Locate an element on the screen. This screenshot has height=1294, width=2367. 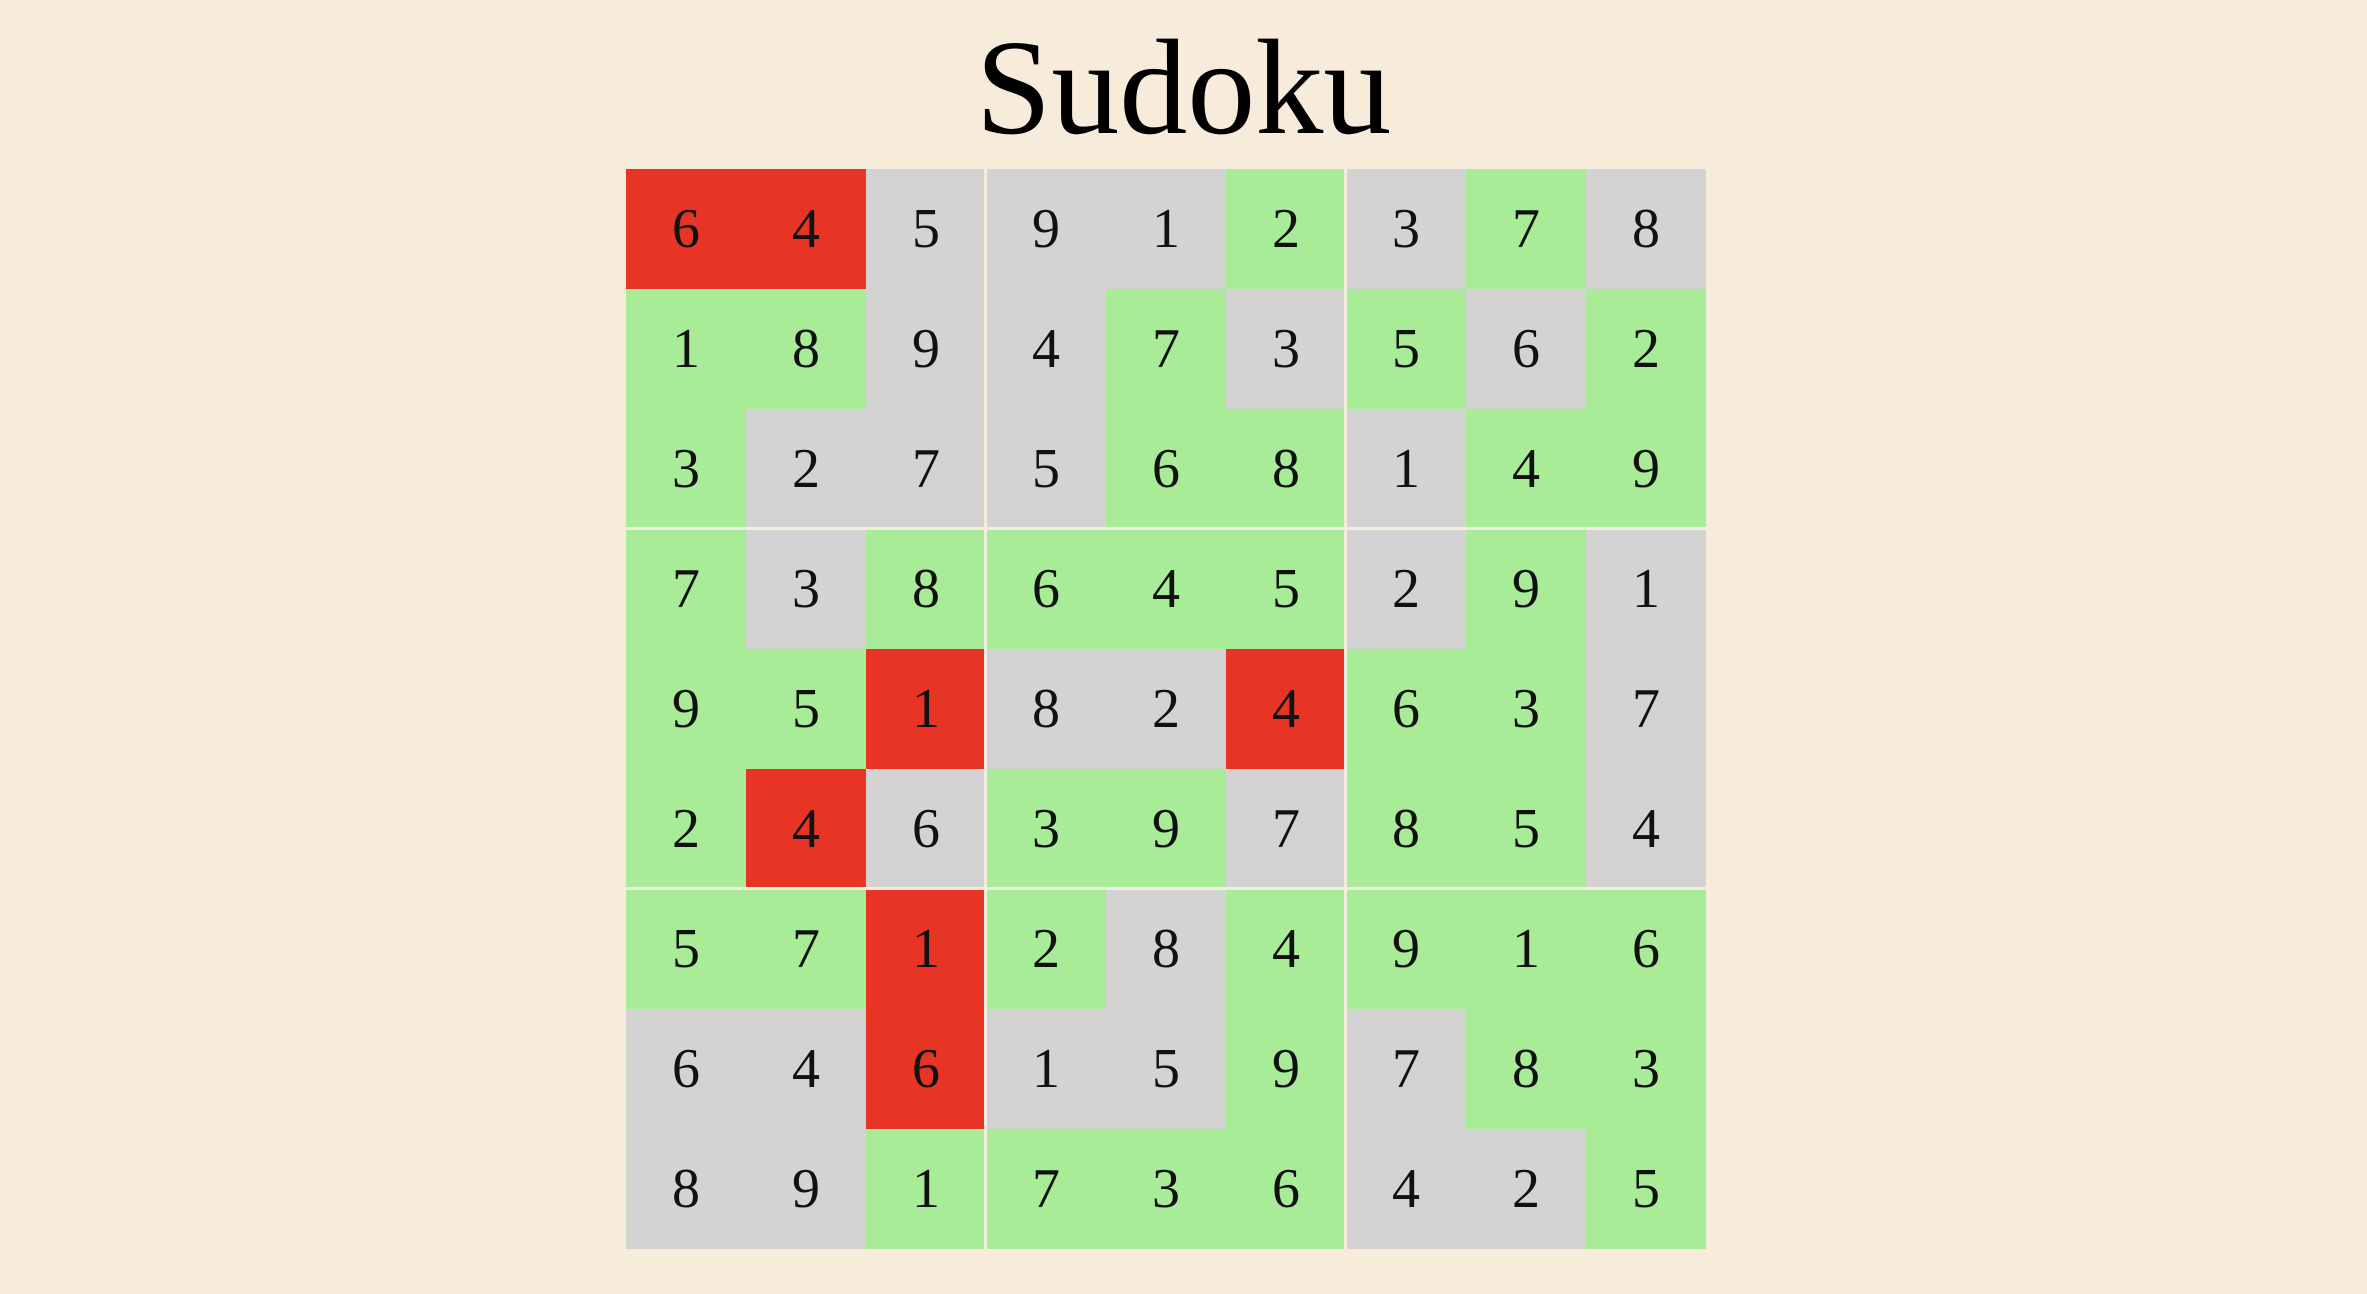
sudoku-cell-r8-c2: 4 is located at coordinates (806, 1069).